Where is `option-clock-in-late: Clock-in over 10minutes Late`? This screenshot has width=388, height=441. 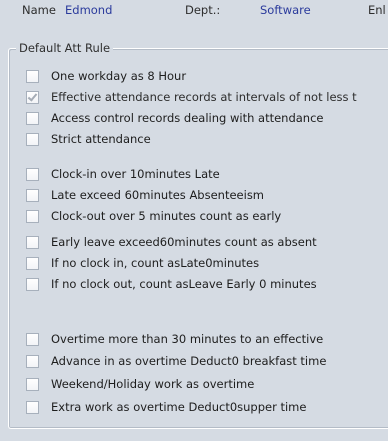 option-clock-in-late: Clock-in over 10minutes Late is located at coordinates (123, 174).